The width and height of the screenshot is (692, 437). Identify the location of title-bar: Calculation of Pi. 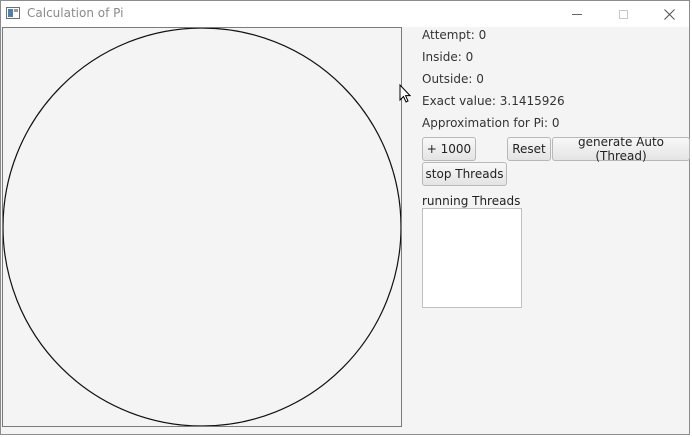
(345, 14).